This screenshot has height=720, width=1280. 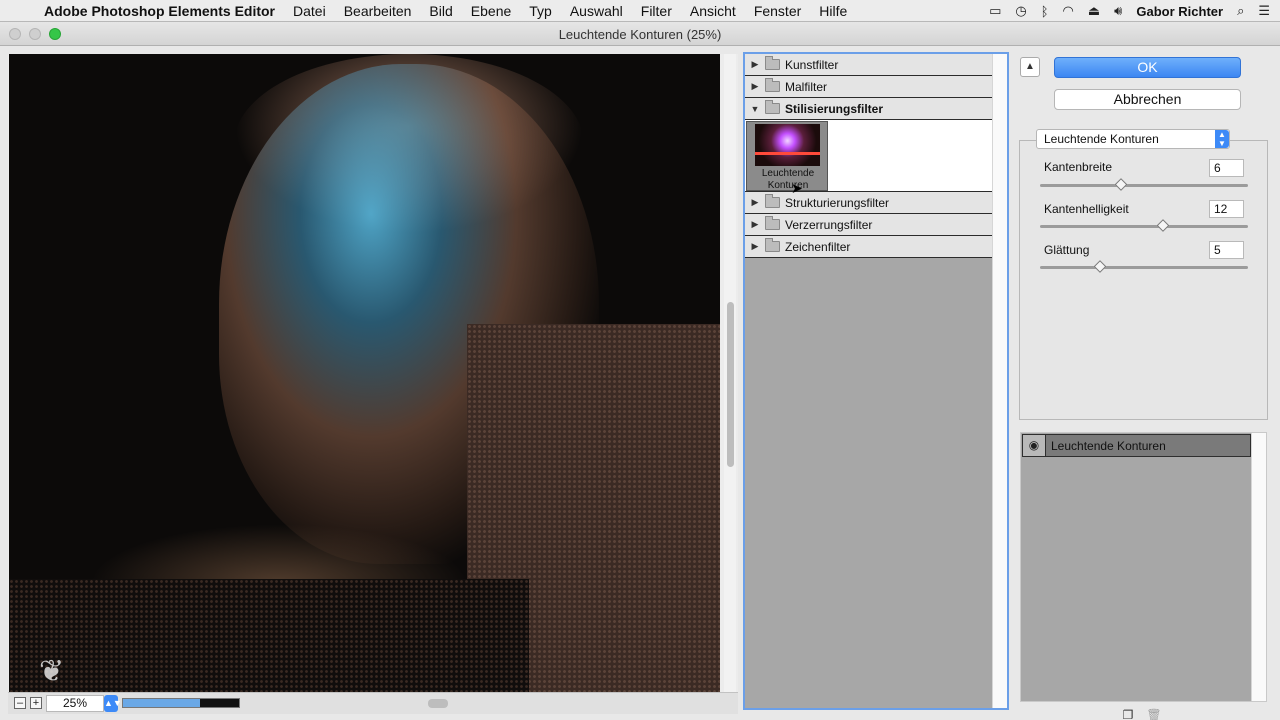 I want to click on slider-kantenhelligkeit, so click(x=1144, y=225).